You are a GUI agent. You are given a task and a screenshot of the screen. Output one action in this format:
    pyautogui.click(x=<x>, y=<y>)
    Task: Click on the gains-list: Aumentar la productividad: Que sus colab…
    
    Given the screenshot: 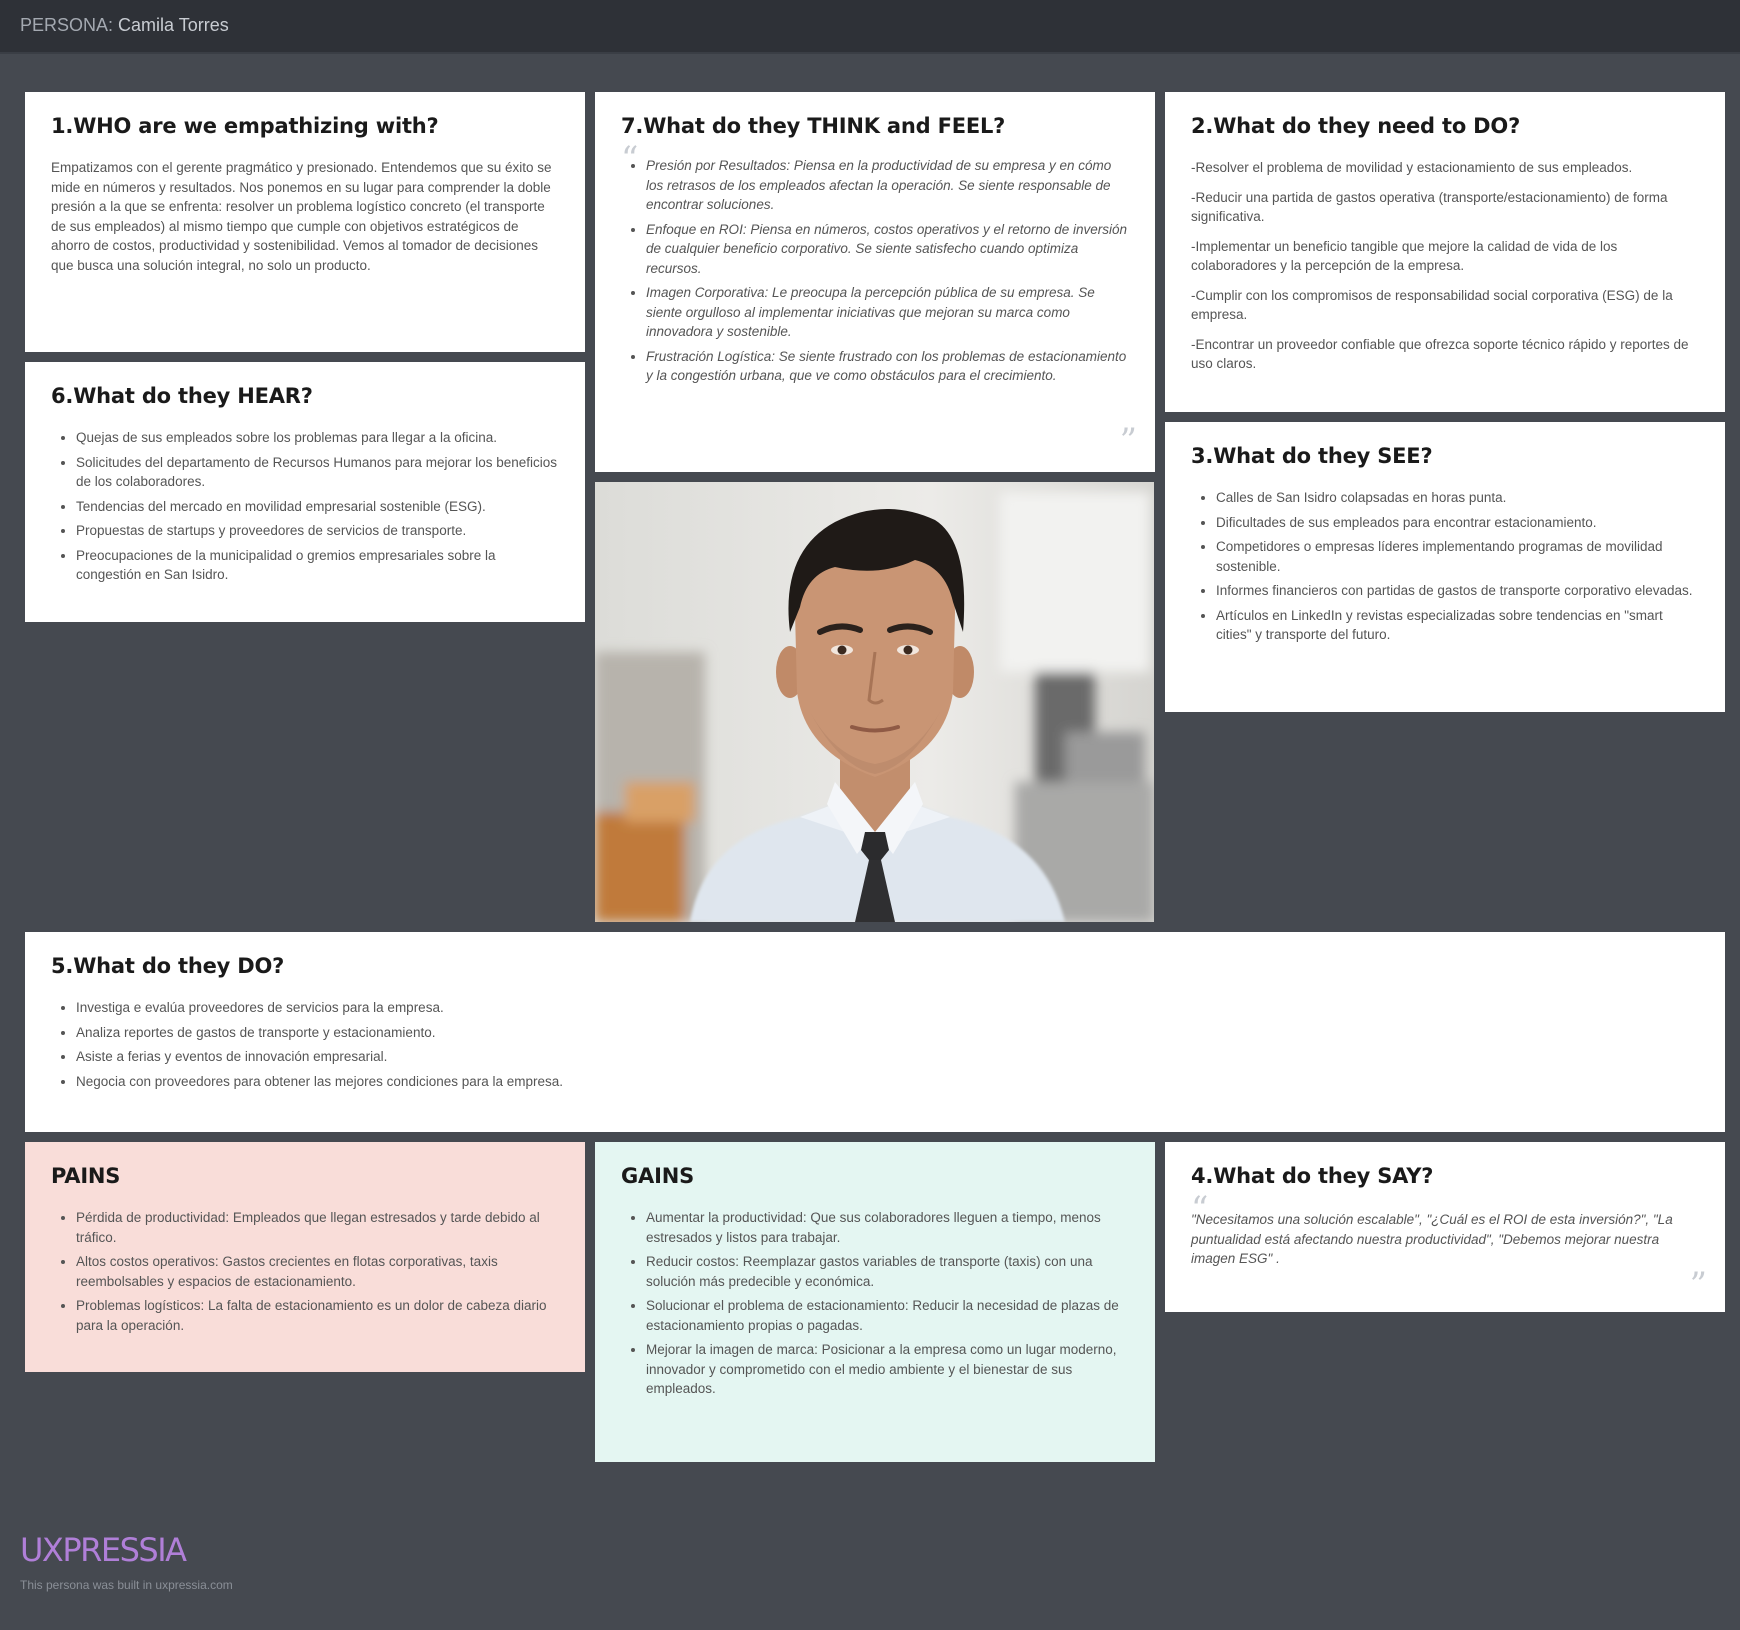 What is the action you would take?
    pyautogui.click(x=875, y=1303)
    